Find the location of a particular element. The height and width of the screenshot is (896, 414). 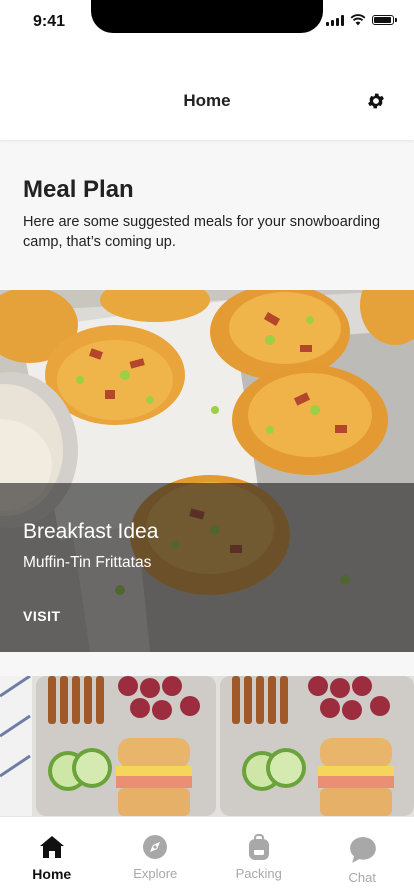

signal-icon is located at coordinates (335, 20).